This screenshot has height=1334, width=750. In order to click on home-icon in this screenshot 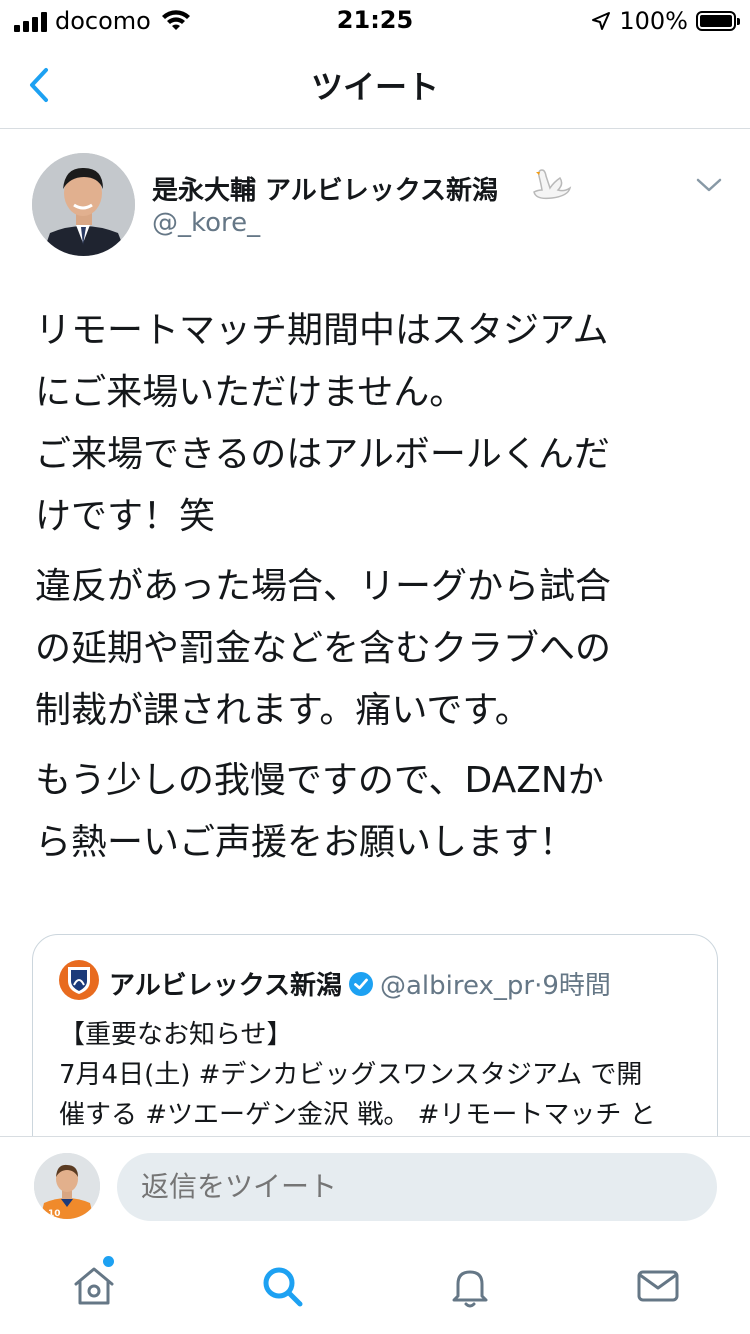, I will do `click(94, 1286)`.